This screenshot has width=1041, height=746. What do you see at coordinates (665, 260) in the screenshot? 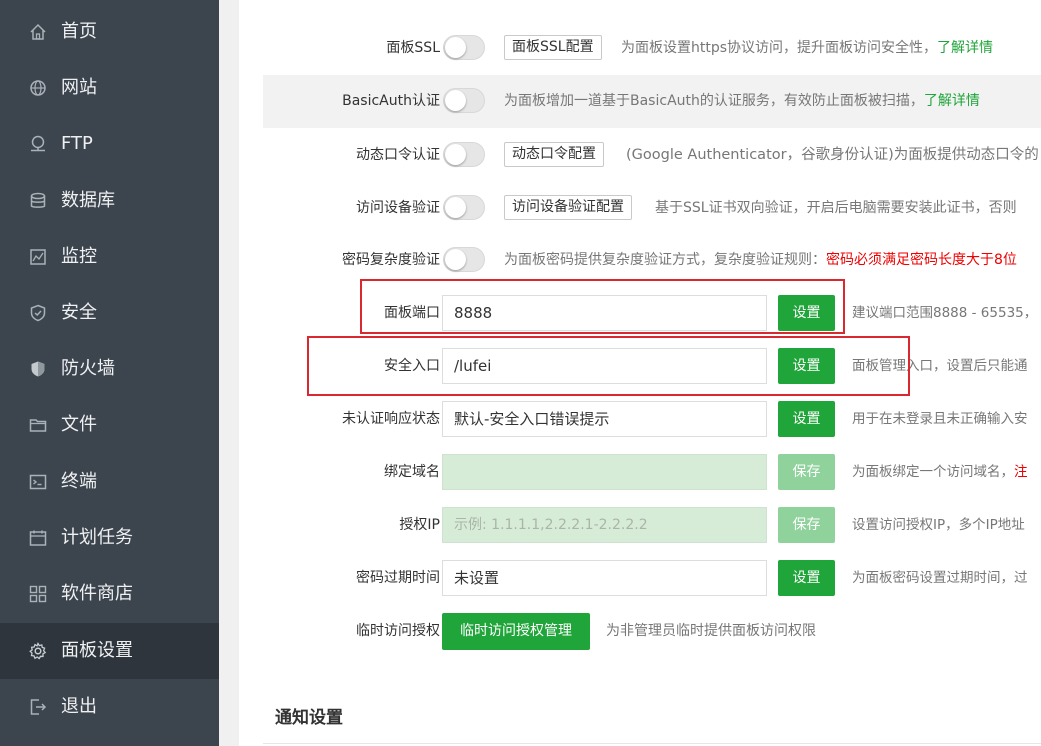
I see `setting-desc-text: 为面板密码提供复杂度验证方式，复杂度验证规则：` at bounding box center [665, 260].